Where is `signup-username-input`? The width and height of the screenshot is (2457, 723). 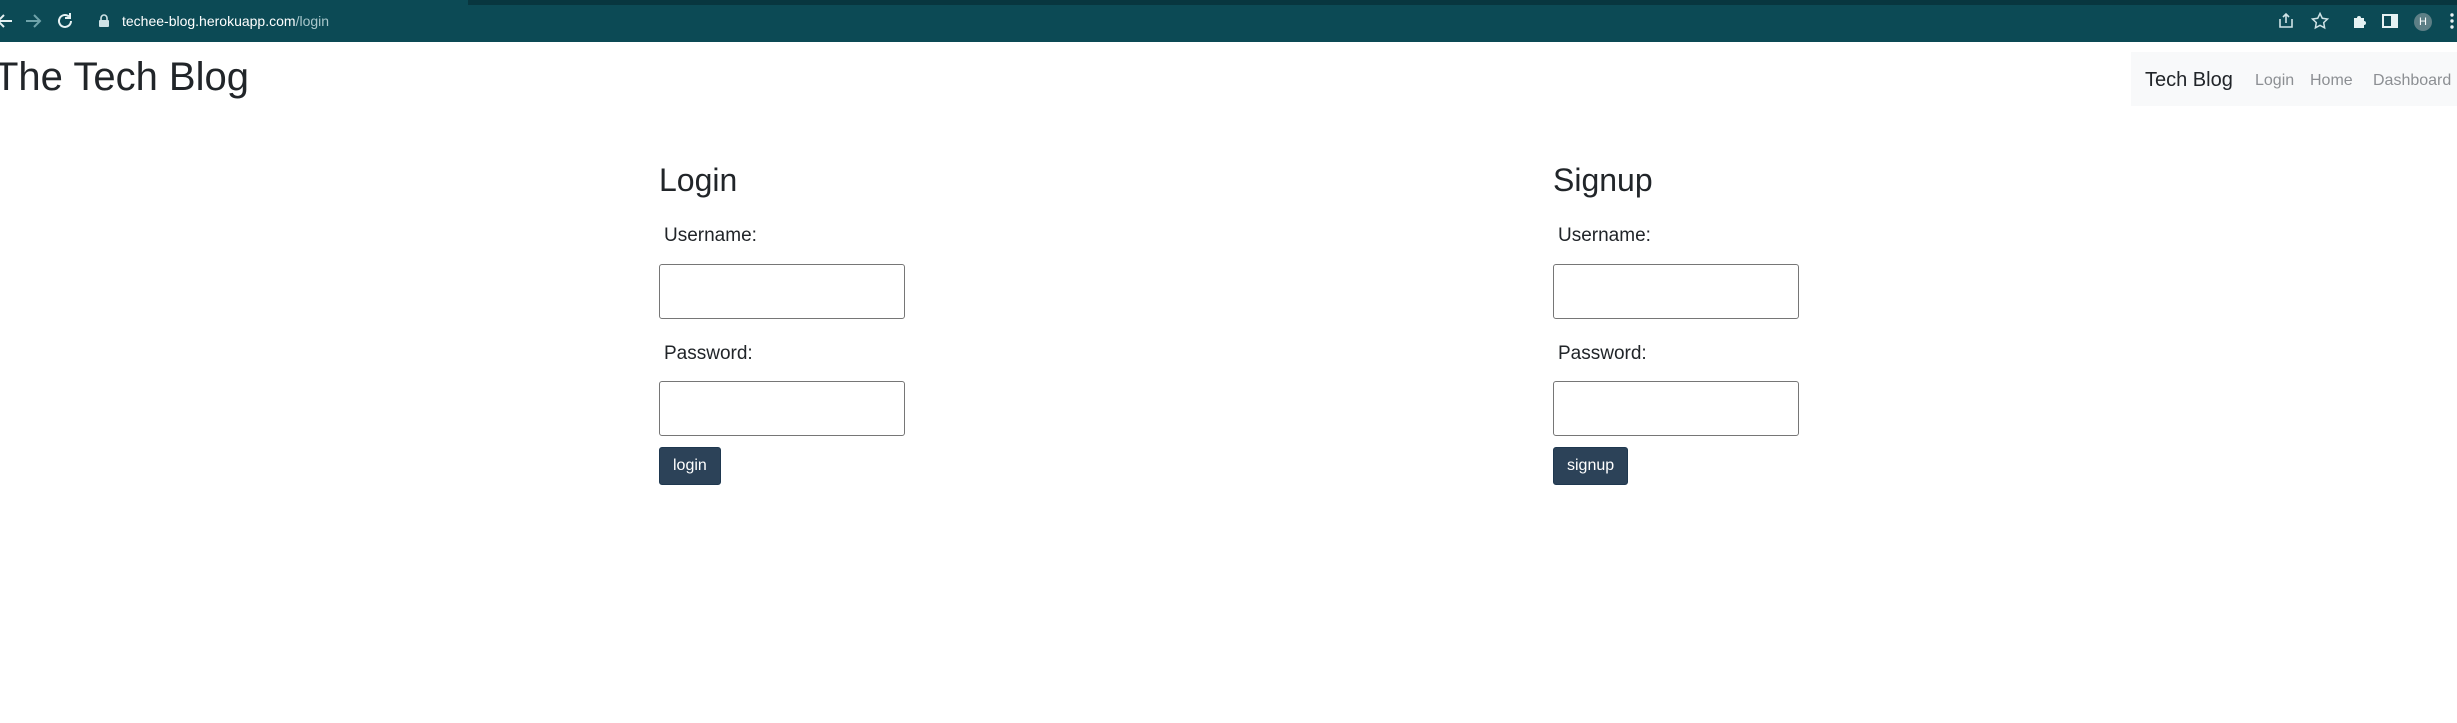 signup-username-input is located at coordinates (1676, 291).